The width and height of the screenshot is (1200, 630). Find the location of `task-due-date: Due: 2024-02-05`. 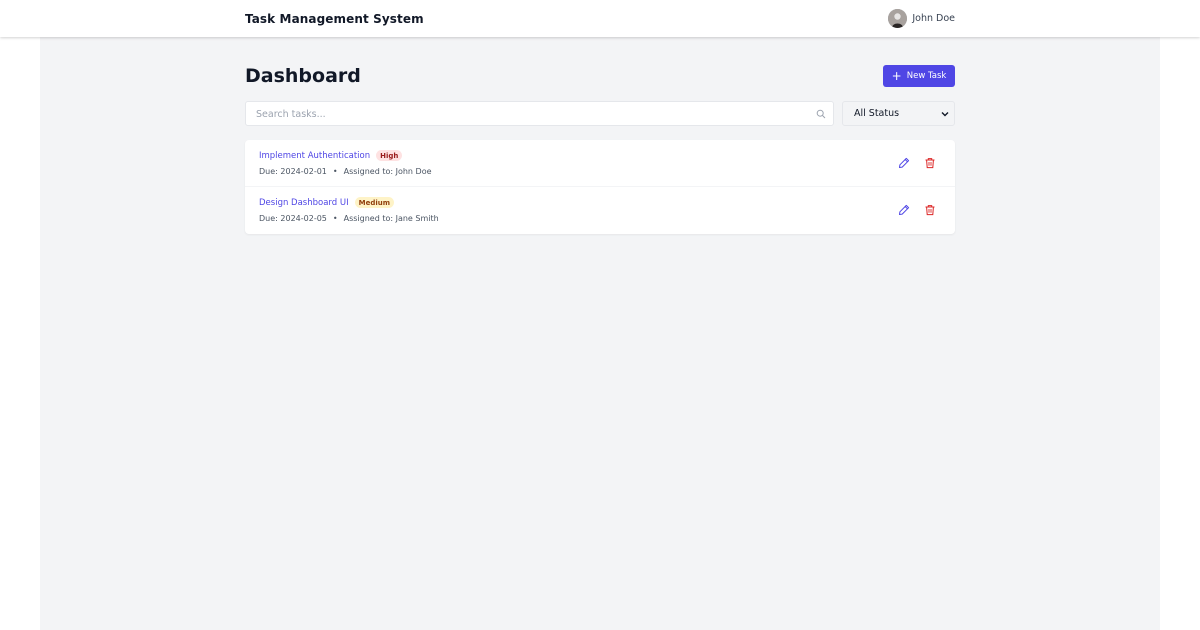

task-due-date: Due: 2024-02-05 is located at coordinates (293, 218).